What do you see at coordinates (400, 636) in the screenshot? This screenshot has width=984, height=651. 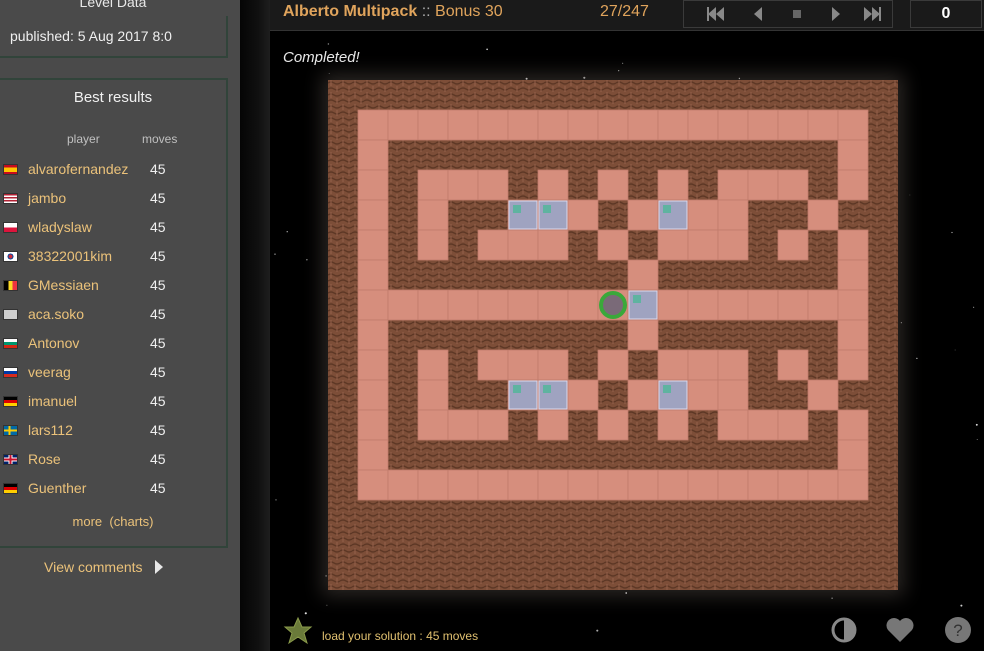 I see `load-solution-link: load your solution : 45 moves` at bounding box center [400, 636].